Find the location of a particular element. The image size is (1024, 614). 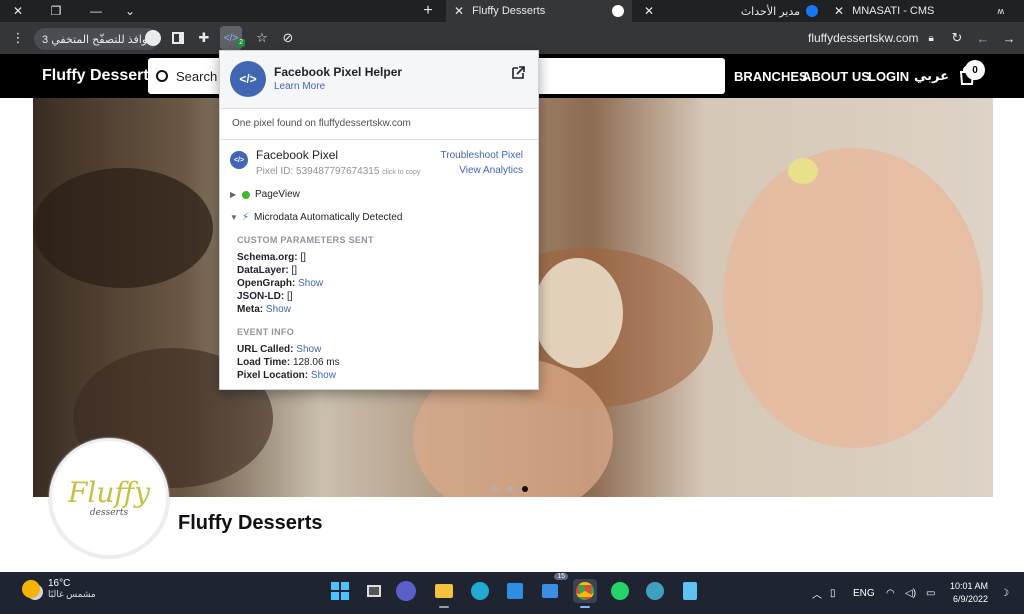

new-tab-button: + is located at coordinates (428, 11).